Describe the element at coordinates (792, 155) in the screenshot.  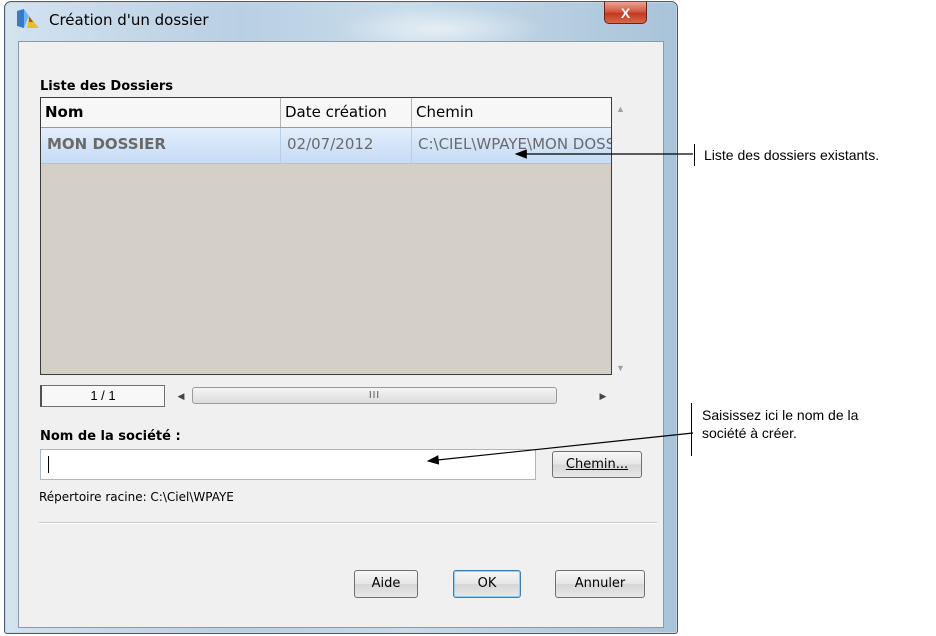
I see `annotation-list-text: Liste des dossiers existants.` at that location.